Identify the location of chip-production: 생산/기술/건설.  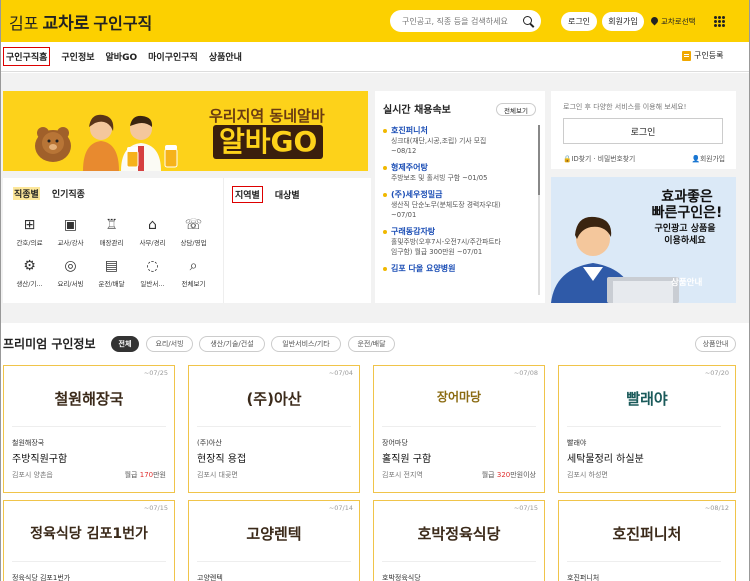
(232, 344).